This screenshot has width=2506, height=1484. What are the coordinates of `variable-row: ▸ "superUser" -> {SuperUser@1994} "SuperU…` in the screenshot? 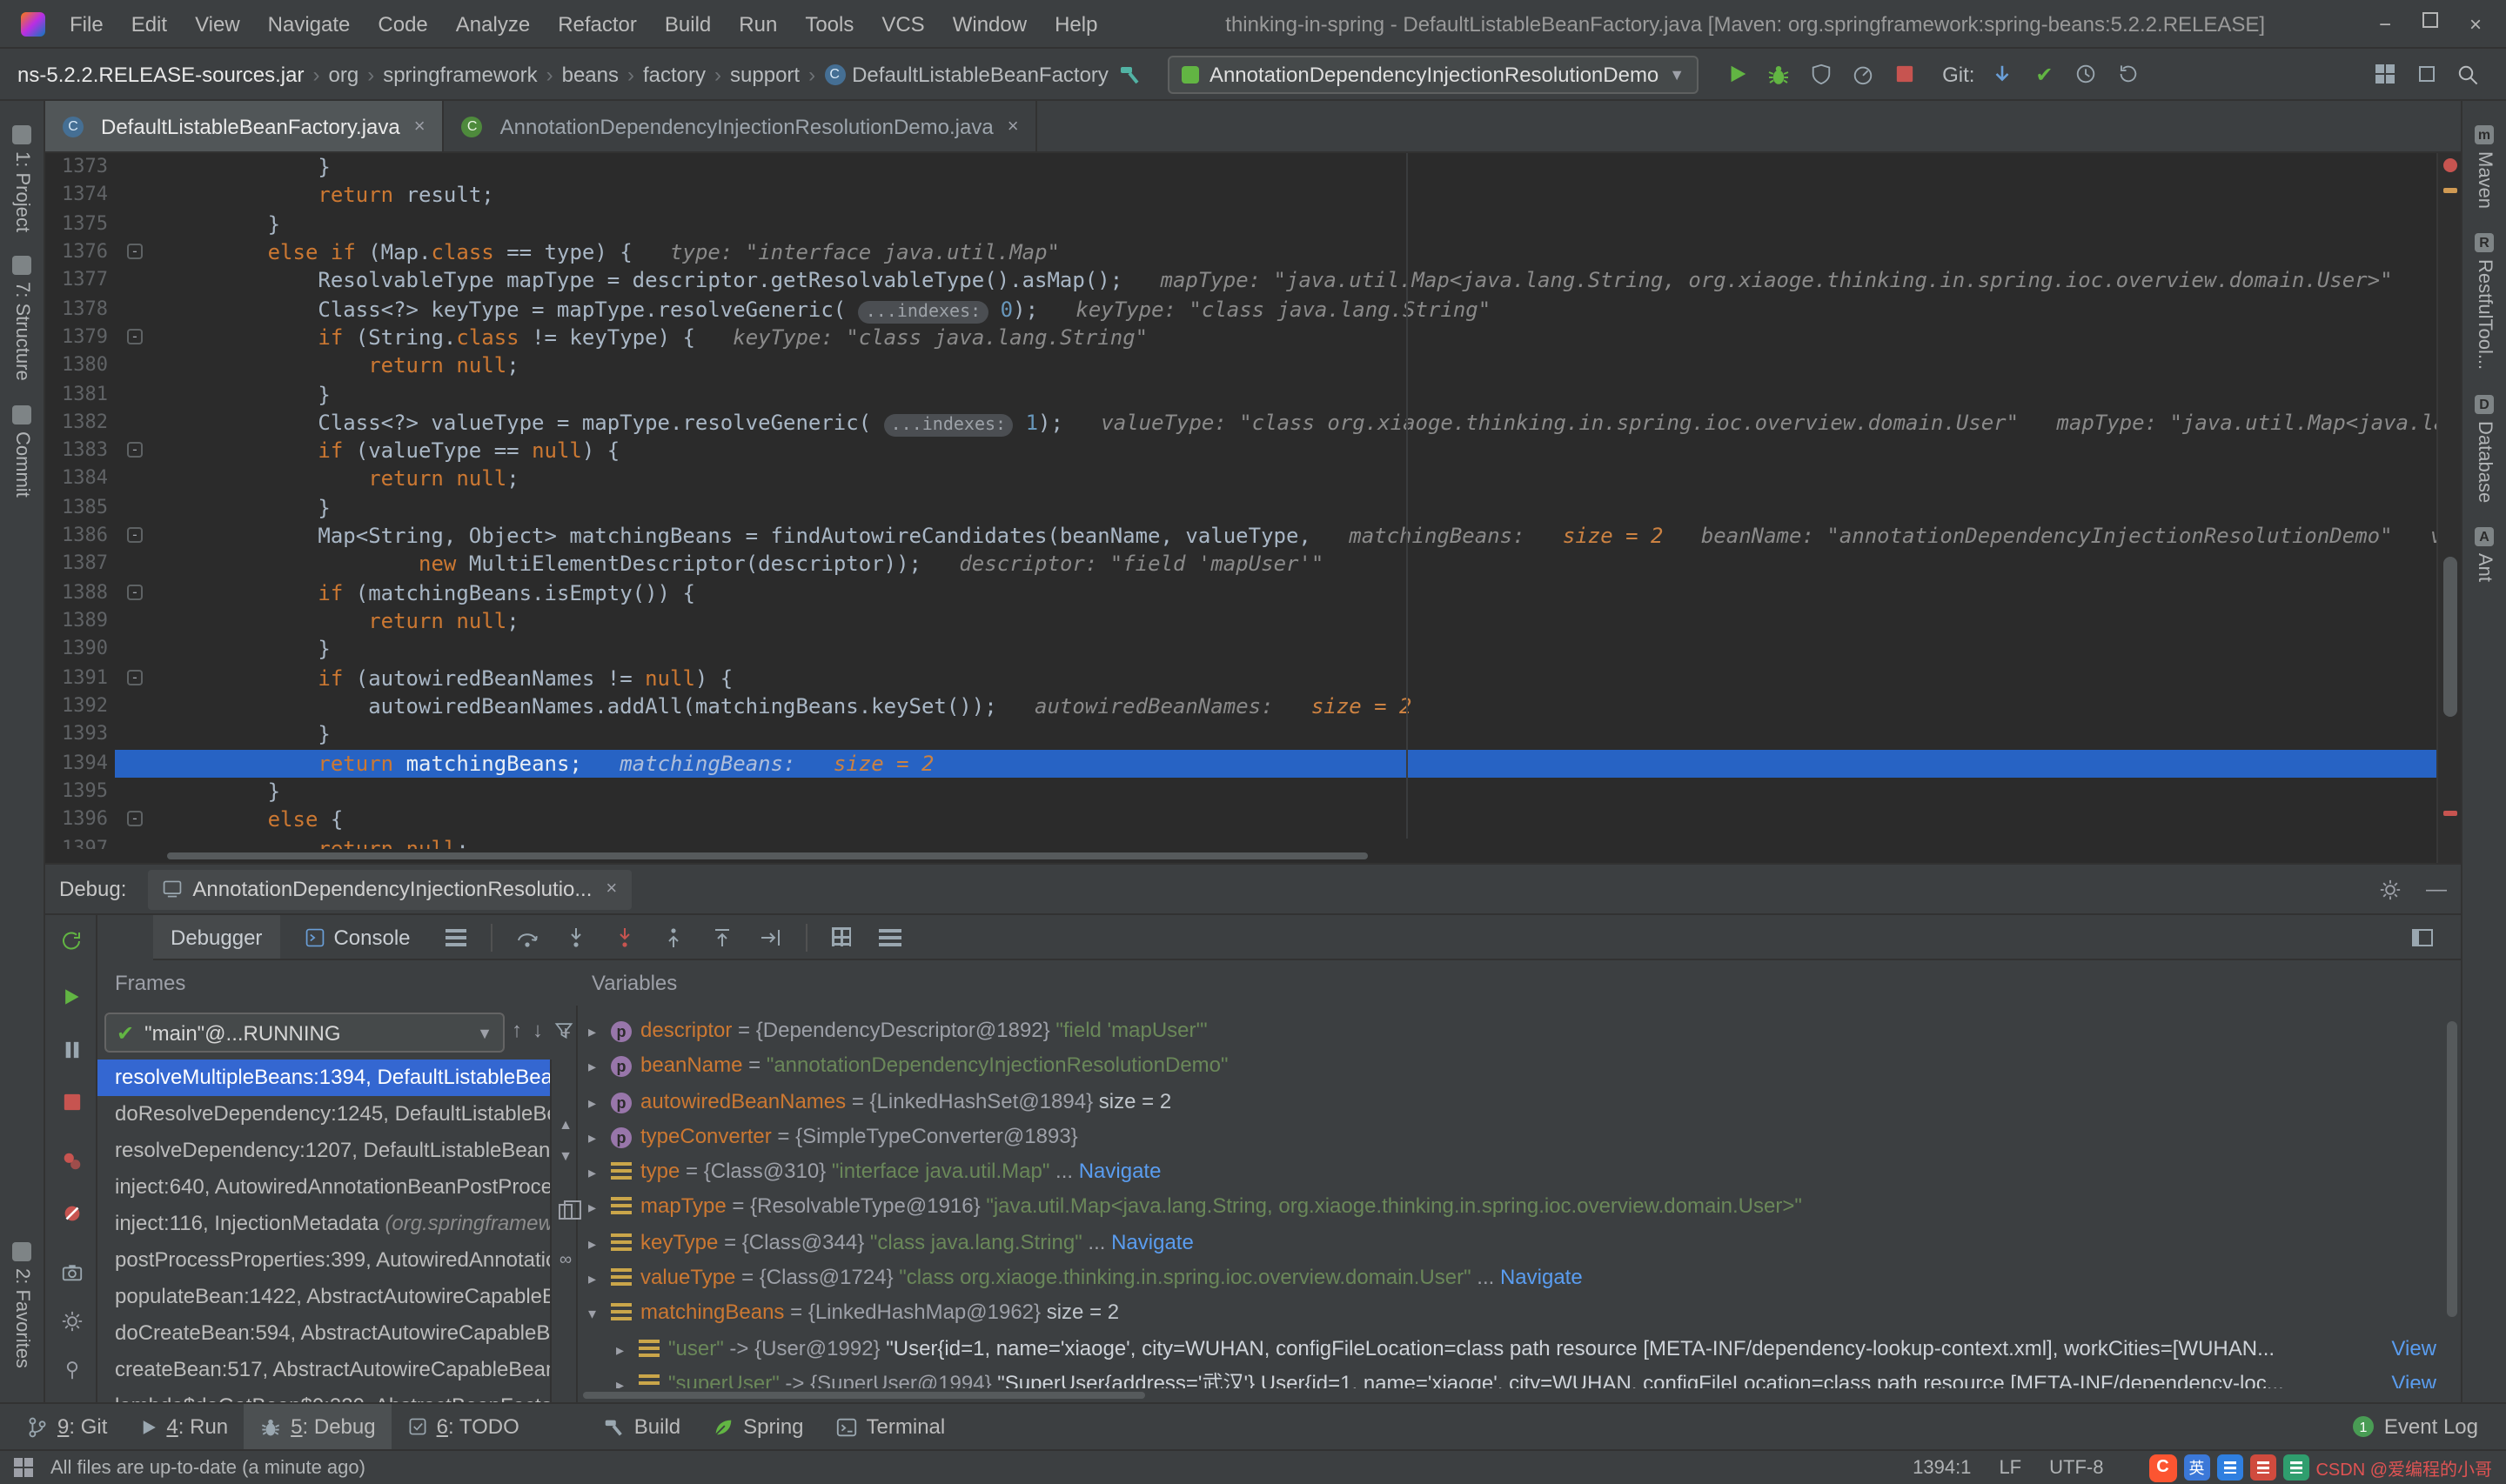 It's located at (1509, 1376).